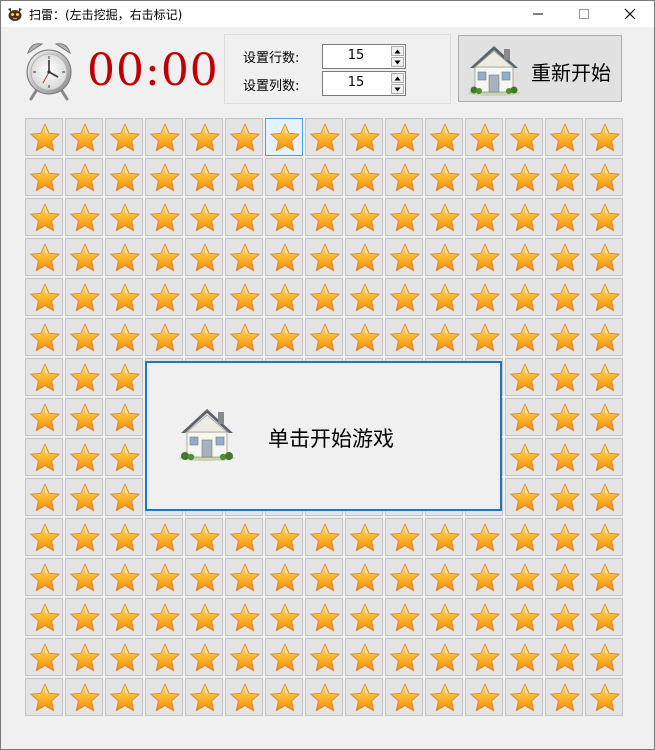 This screenshot has width=655, height=750. Describe the element at coordinates (323, 436) in the screenshot. I see `start-game-dialog: 单击开始游戏` at that location.